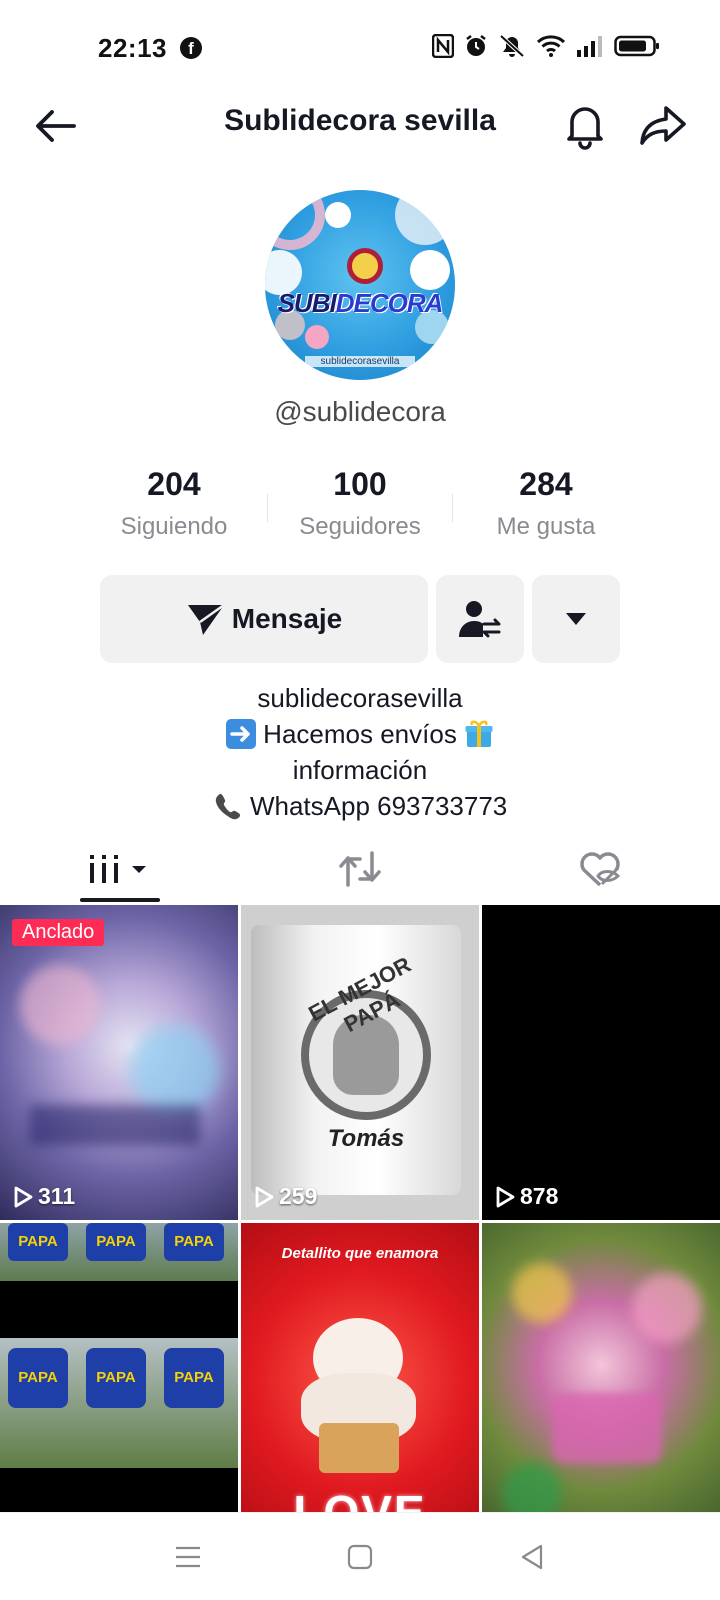 The image size is (720, 1600). I want to click on triangle-back-icon, so click(532, 1557).